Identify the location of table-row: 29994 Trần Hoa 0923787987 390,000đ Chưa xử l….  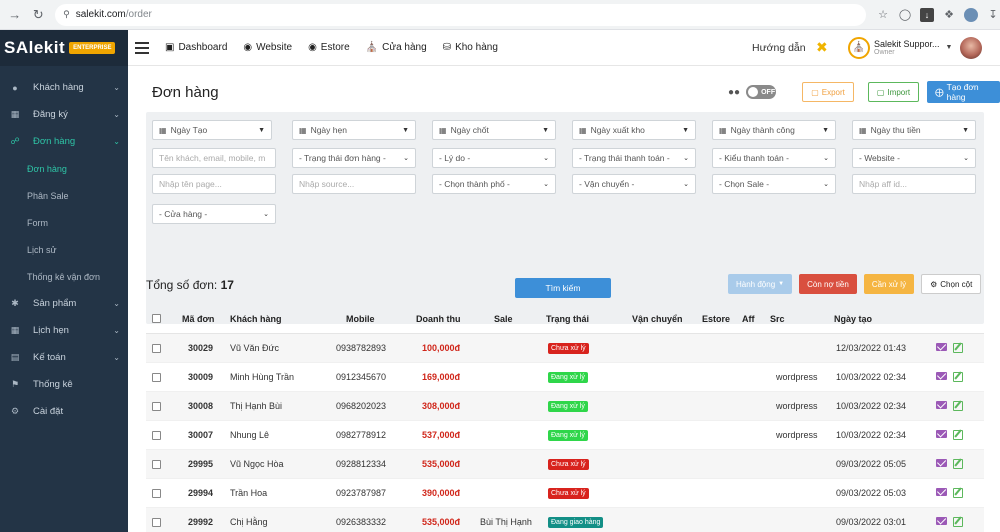
(565, 493).